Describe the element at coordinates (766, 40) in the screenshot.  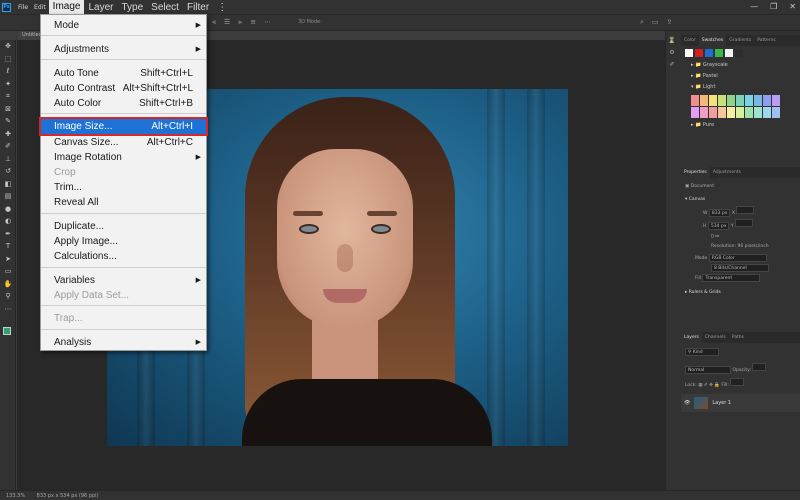
I see `tab-patterns: Patterns` at that location.